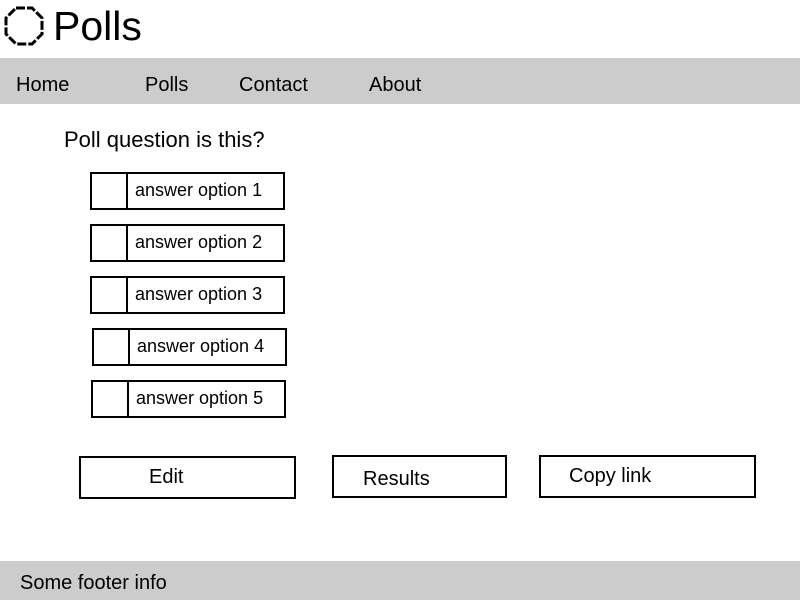 The width and height of the screenshot is (800, 600). What do you see at coordinates (201, 346) in the screenshot?
I see `option-label: answer option 4` at bounding box center [201, 346].